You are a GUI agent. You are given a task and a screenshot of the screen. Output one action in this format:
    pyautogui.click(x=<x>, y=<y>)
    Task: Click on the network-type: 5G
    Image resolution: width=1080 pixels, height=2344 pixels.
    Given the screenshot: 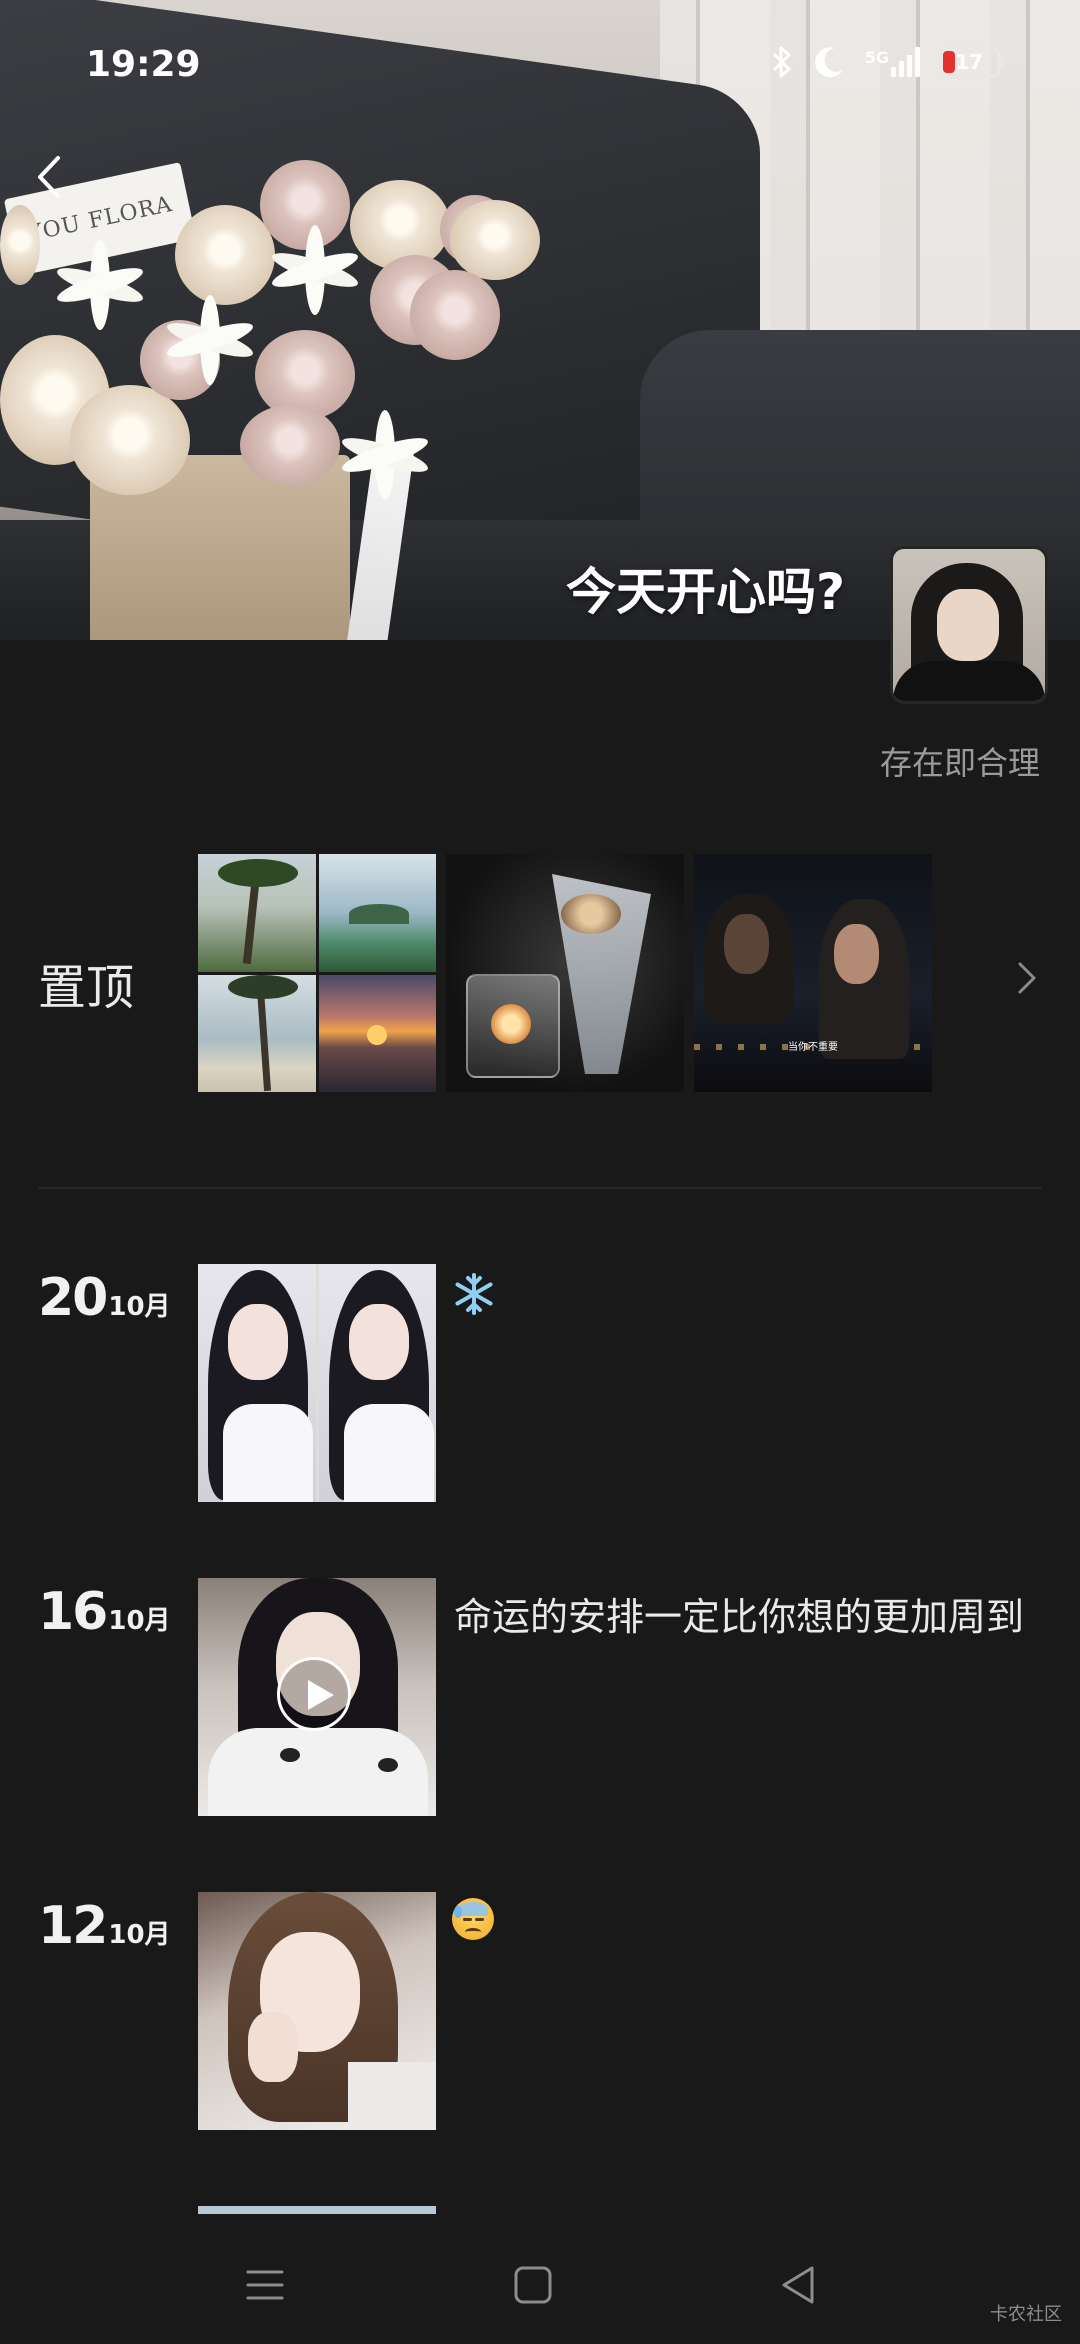 What is the action you would take?
    pyautogui.click(x=876, y=57)
    